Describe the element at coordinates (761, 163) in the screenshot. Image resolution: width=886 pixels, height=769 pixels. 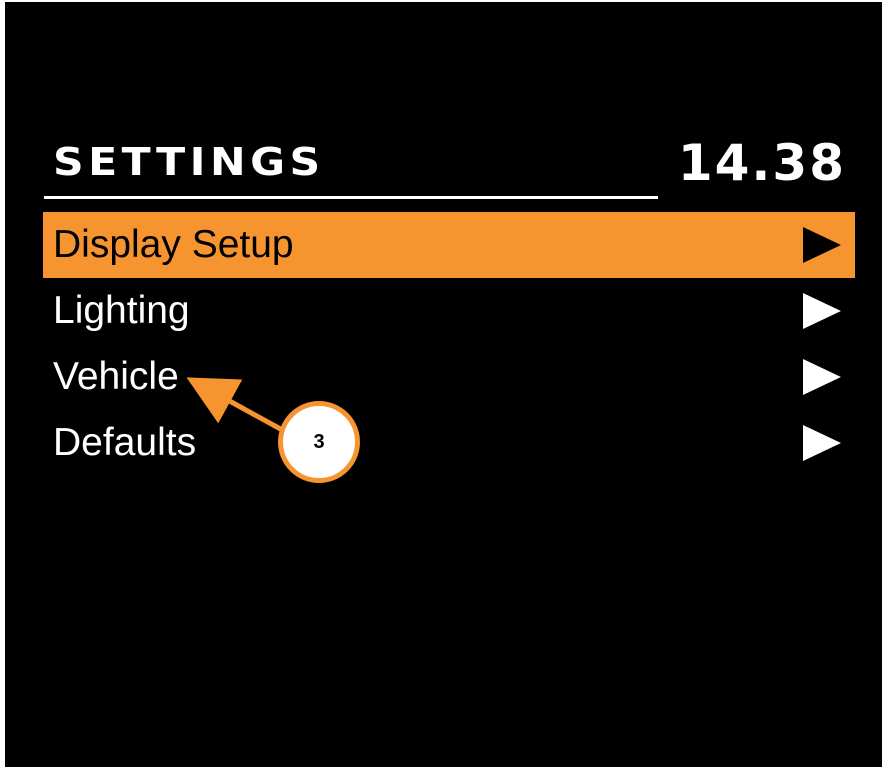
I see `clock-readout: 14.38` at that location.